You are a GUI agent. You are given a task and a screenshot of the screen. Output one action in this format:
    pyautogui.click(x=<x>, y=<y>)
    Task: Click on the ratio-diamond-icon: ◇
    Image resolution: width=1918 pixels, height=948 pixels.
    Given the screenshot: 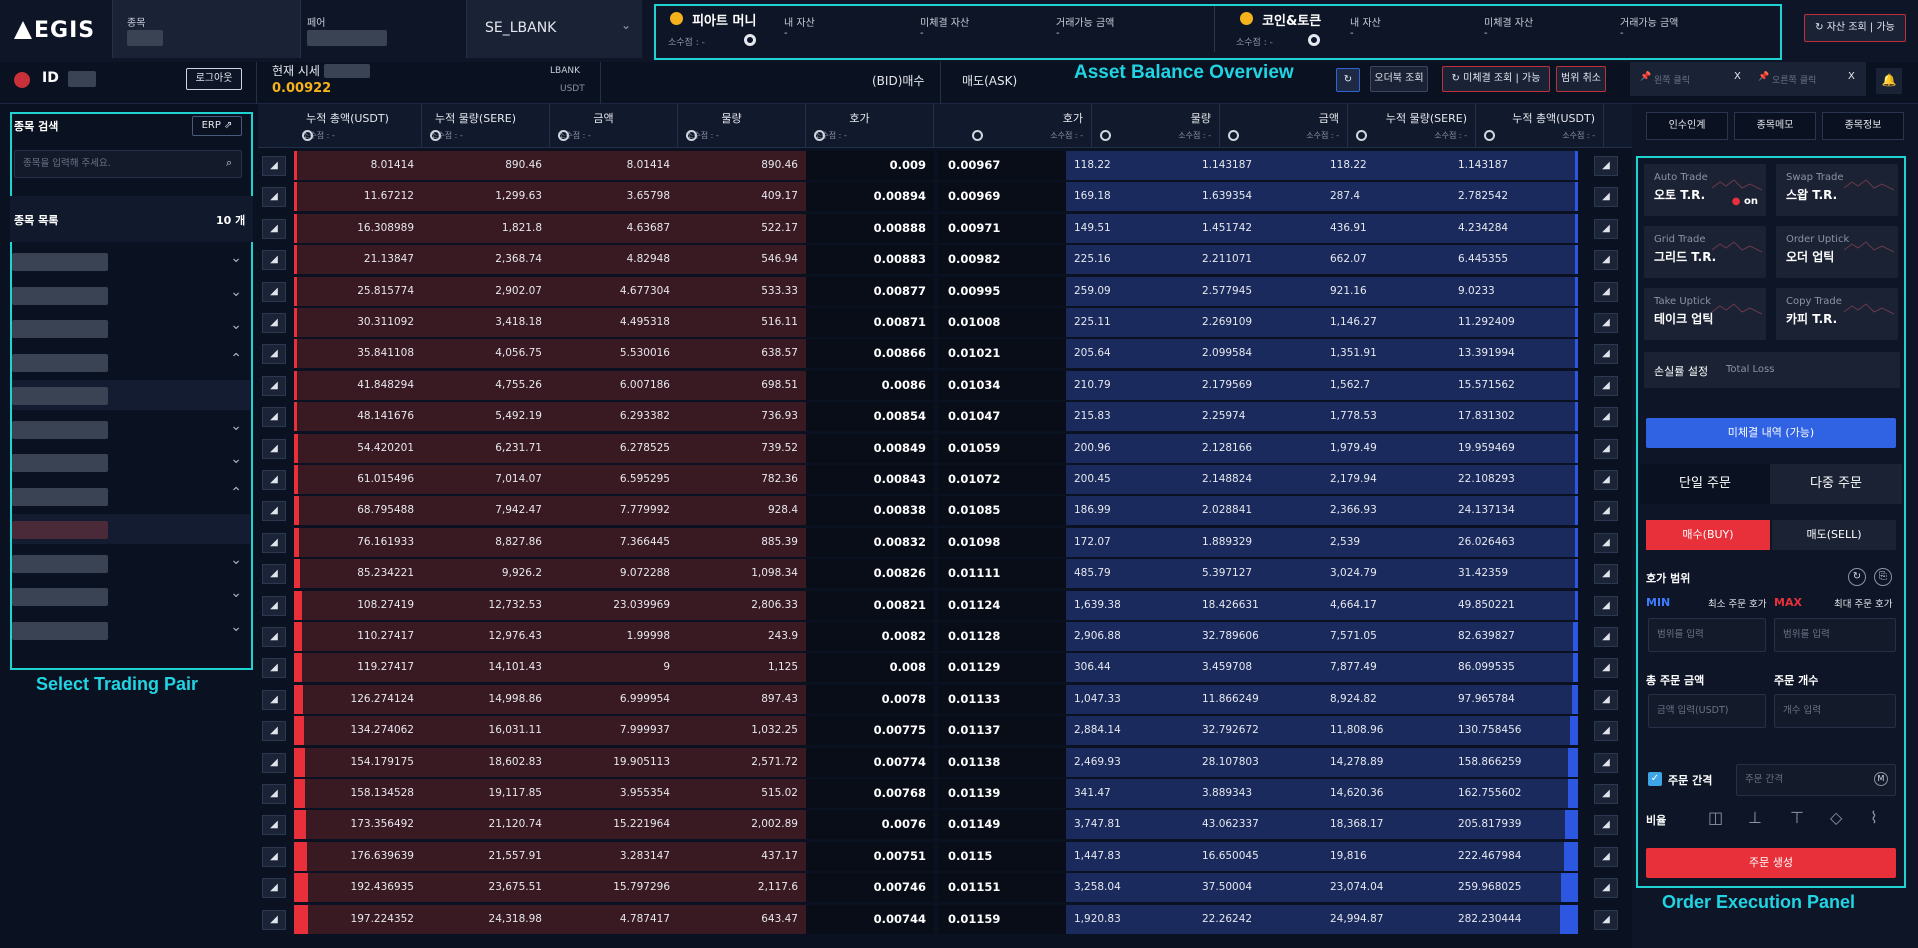 What is the action you would take?
    pyautogui.click(x=1836, y=817)
    